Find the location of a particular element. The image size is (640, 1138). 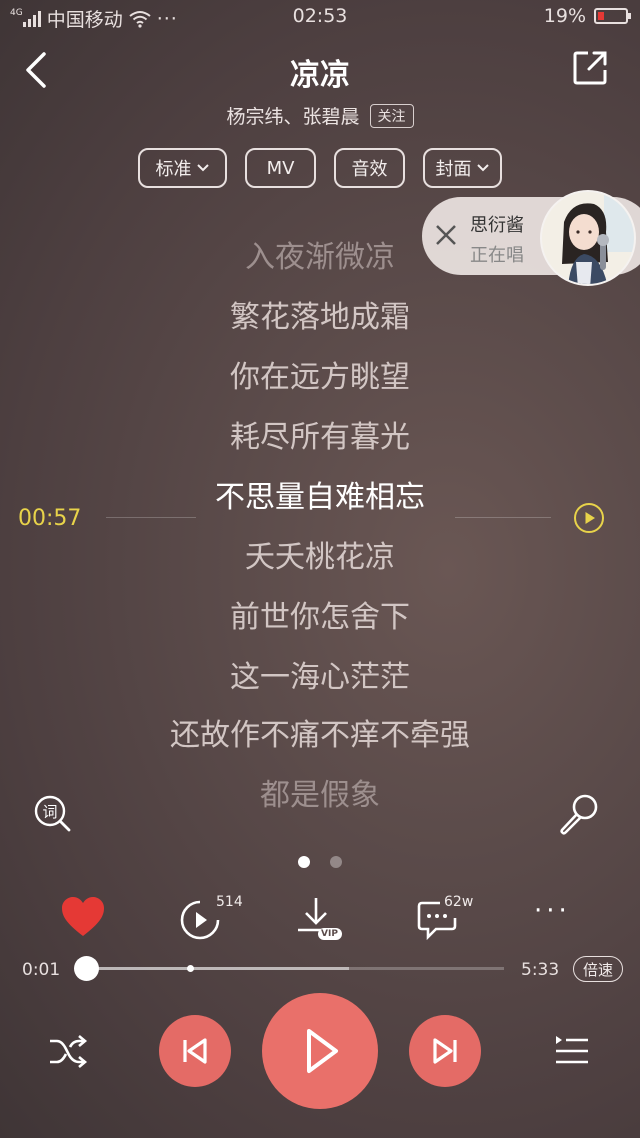

singing-status: 正在唱 is located at coordinates (497, 255).